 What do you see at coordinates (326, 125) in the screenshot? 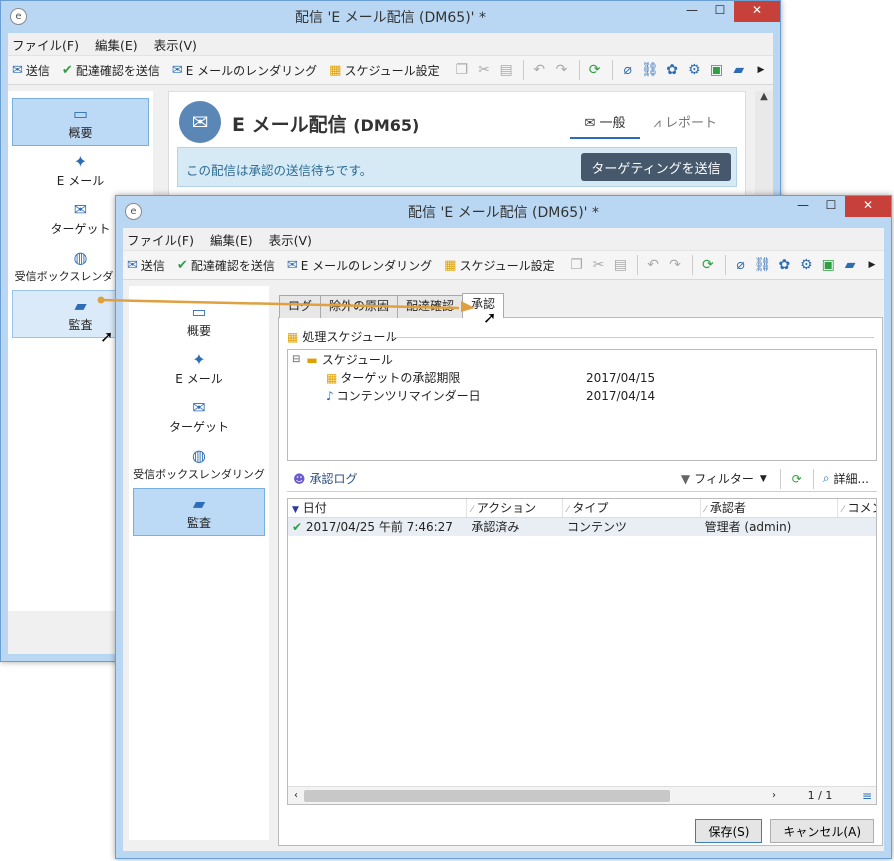
I see `page-title: E メール配信 (DM65)` at bounding box center [326, 125].